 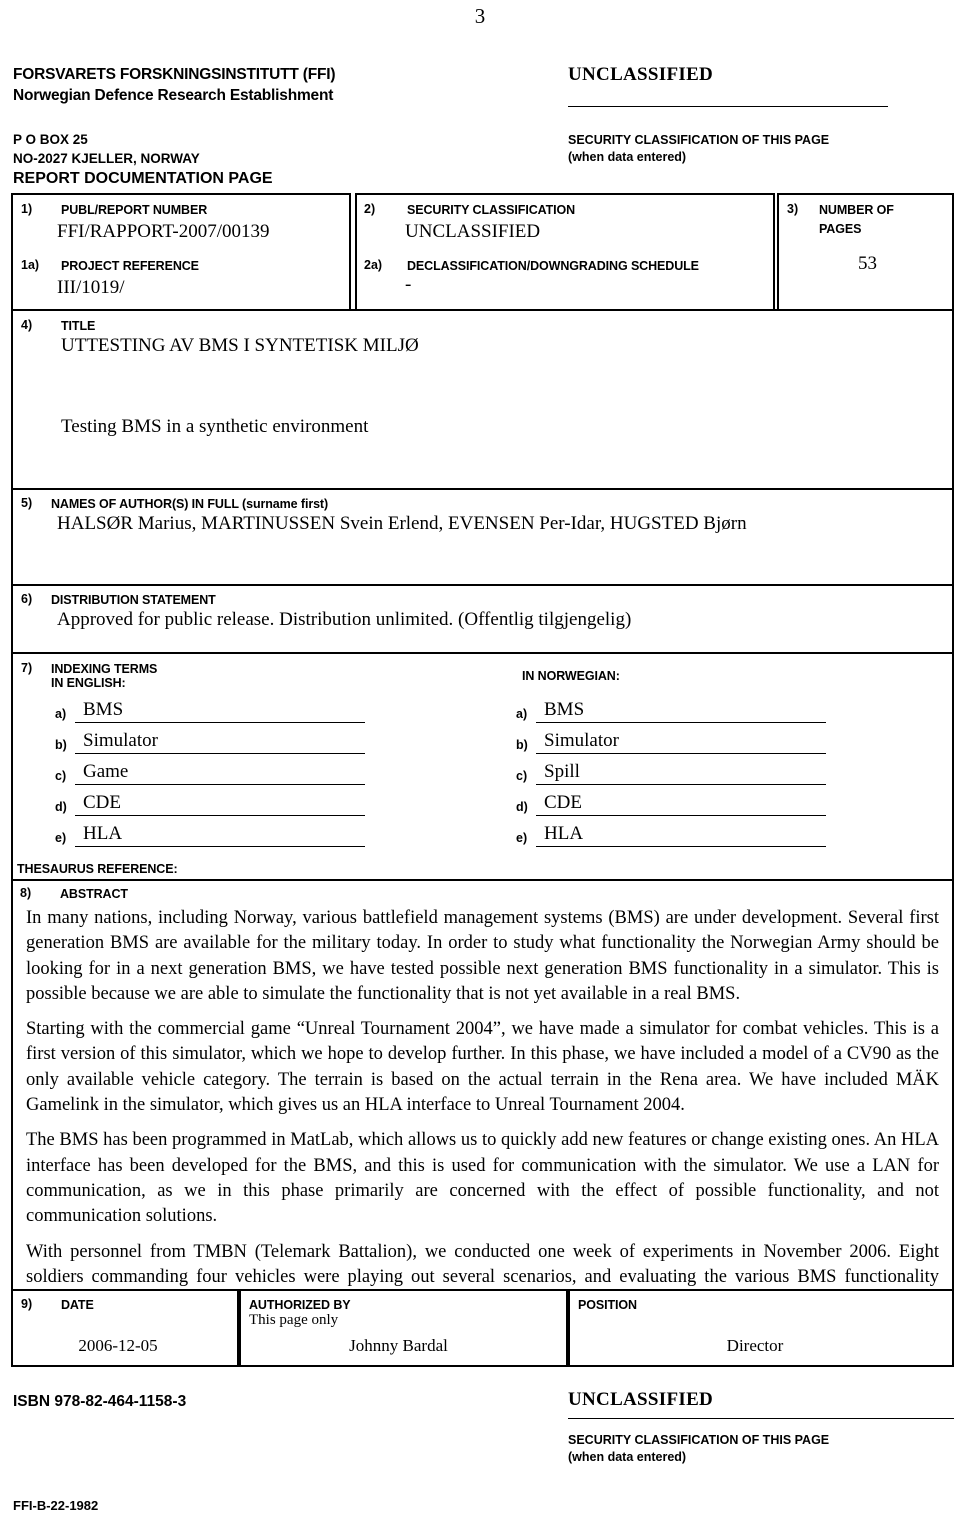 I want to click on field-number-3: 3), so click(x=793, y=209).